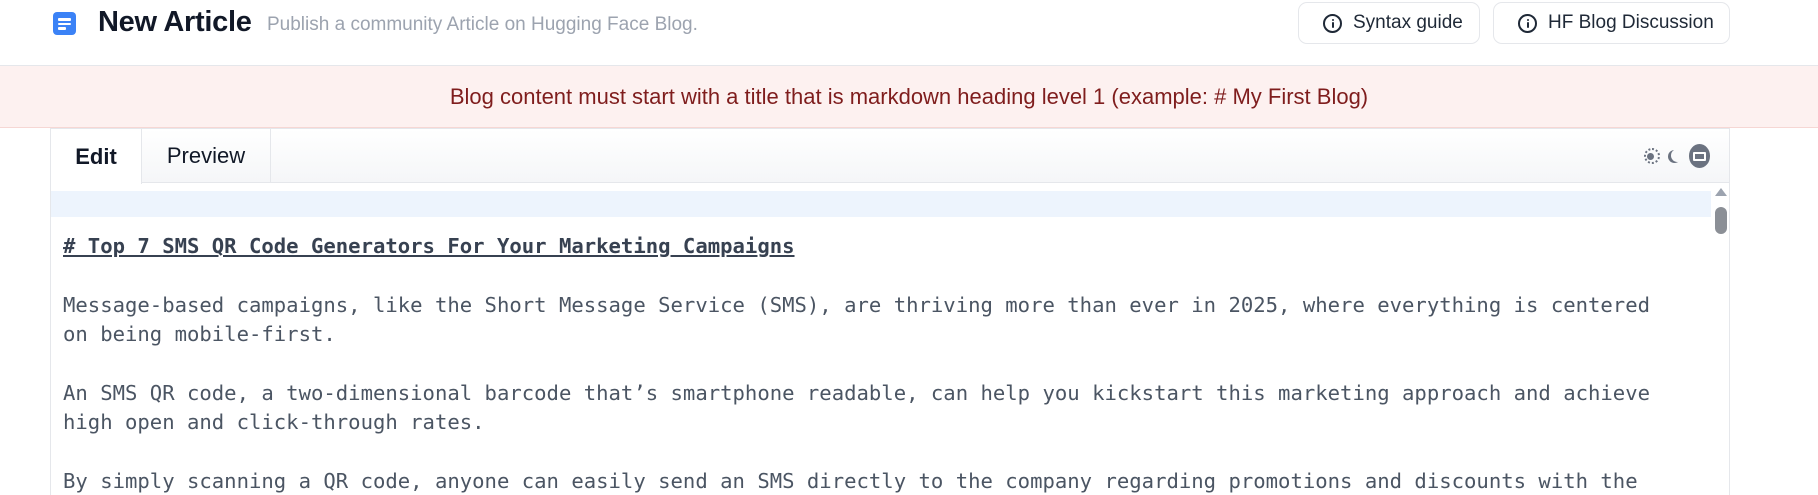 This screenshot has width=1818, height=495. I want to click on system-theme-icon, so click(1699, 156).